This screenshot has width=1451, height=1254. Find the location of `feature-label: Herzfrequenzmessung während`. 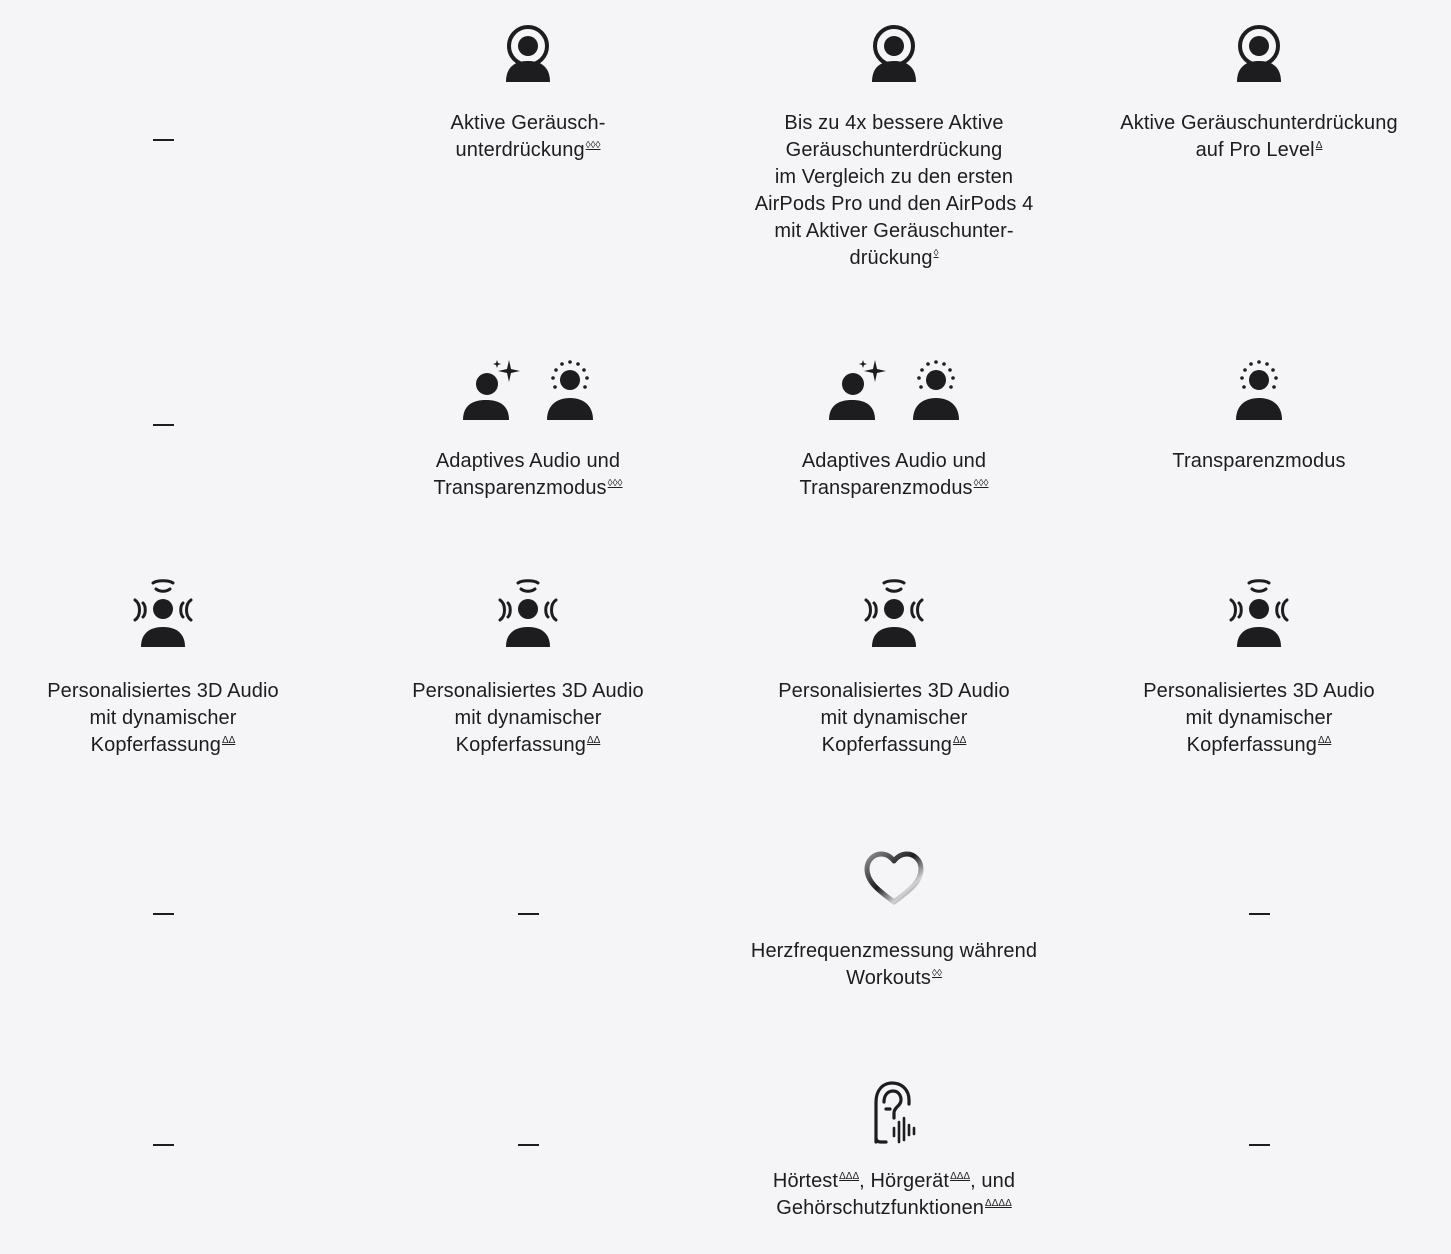

feature-label: Herzfrequenzmessung während is located at coordinates (894, 951).